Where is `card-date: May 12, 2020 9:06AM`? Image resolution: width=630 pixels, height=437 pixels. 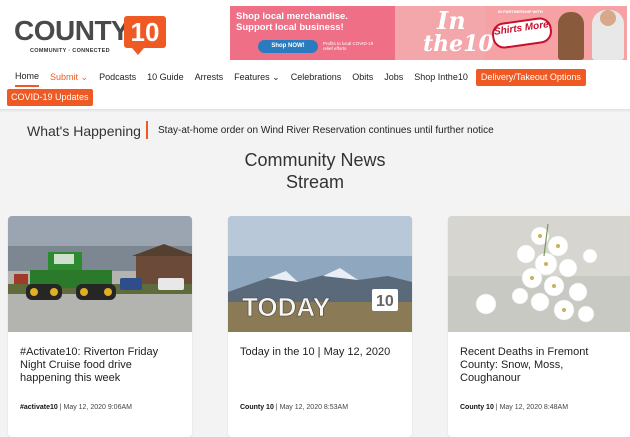
card-date: May 12, 2020 9:06AM is located at coordinates (97, 407).